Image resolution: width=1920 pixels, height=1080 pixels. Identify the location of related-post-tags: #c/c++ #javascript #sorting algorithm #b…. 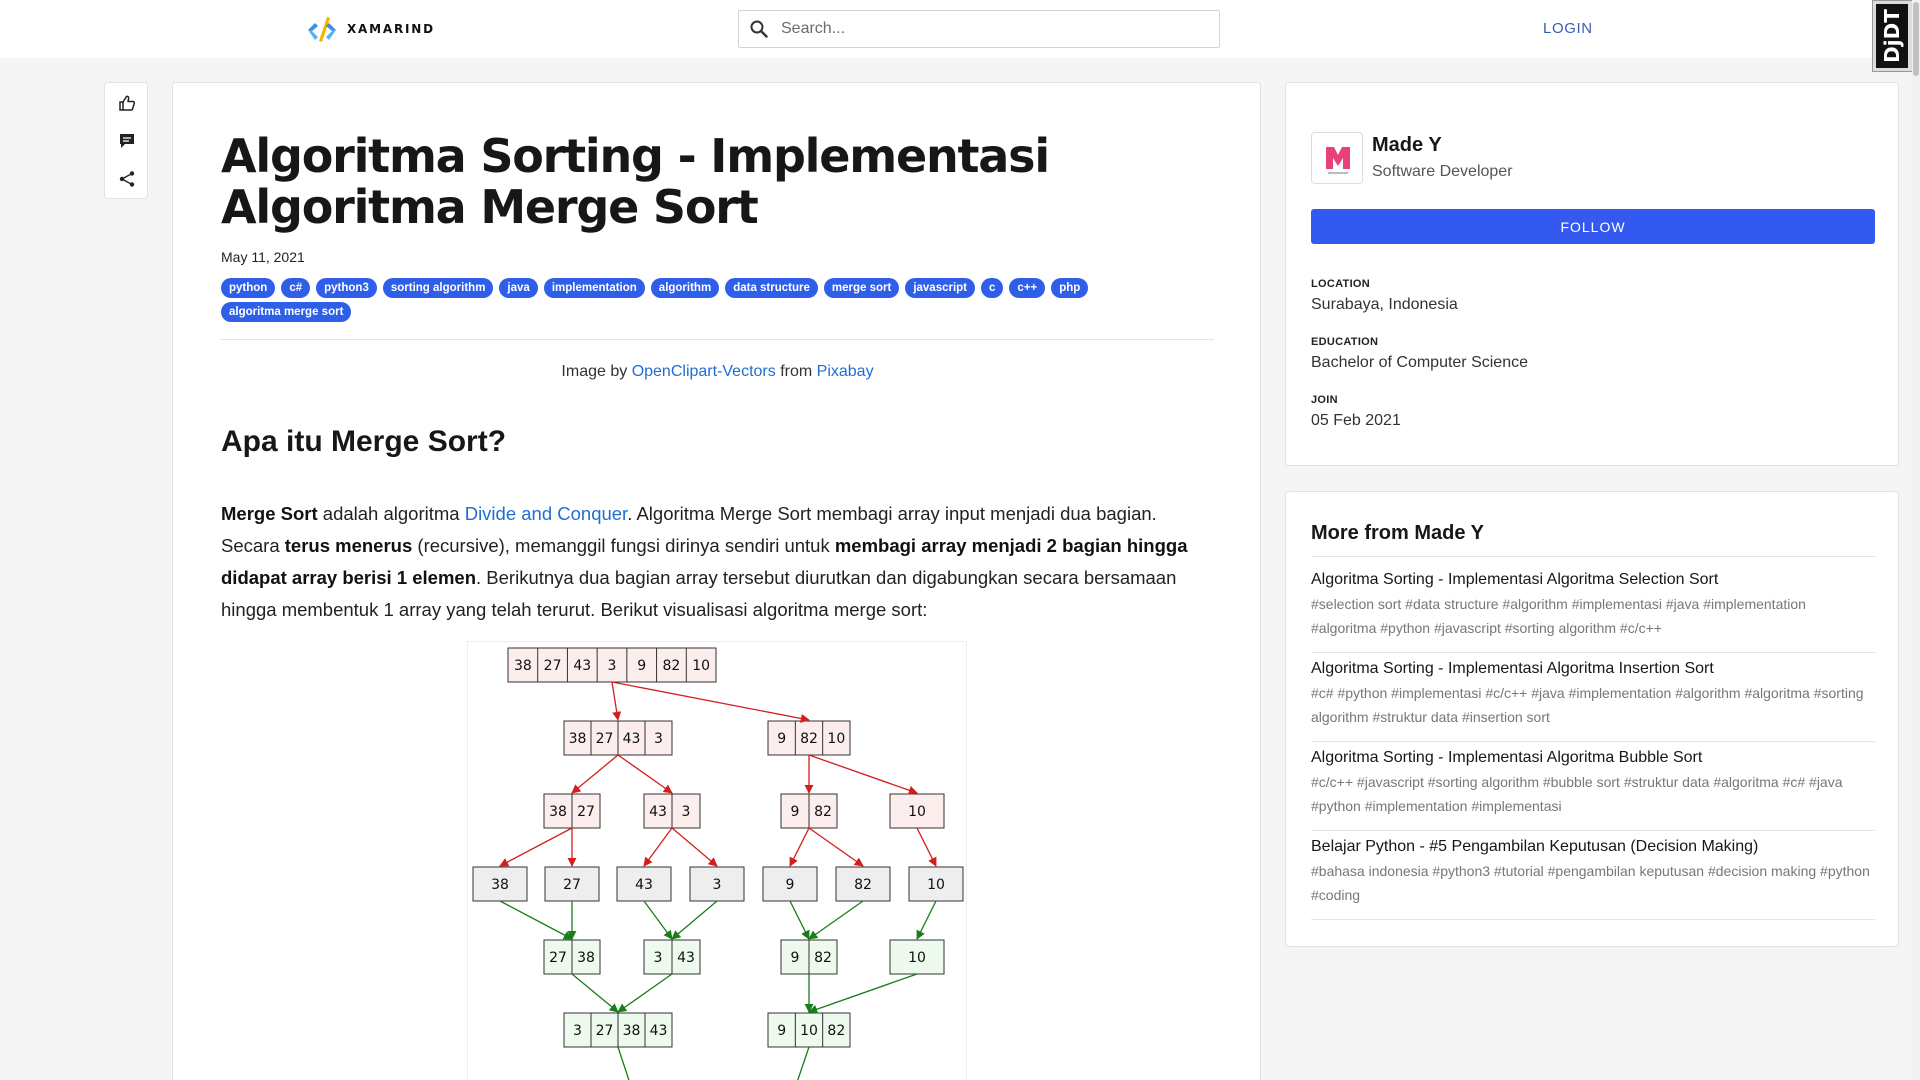
(1577, 794).